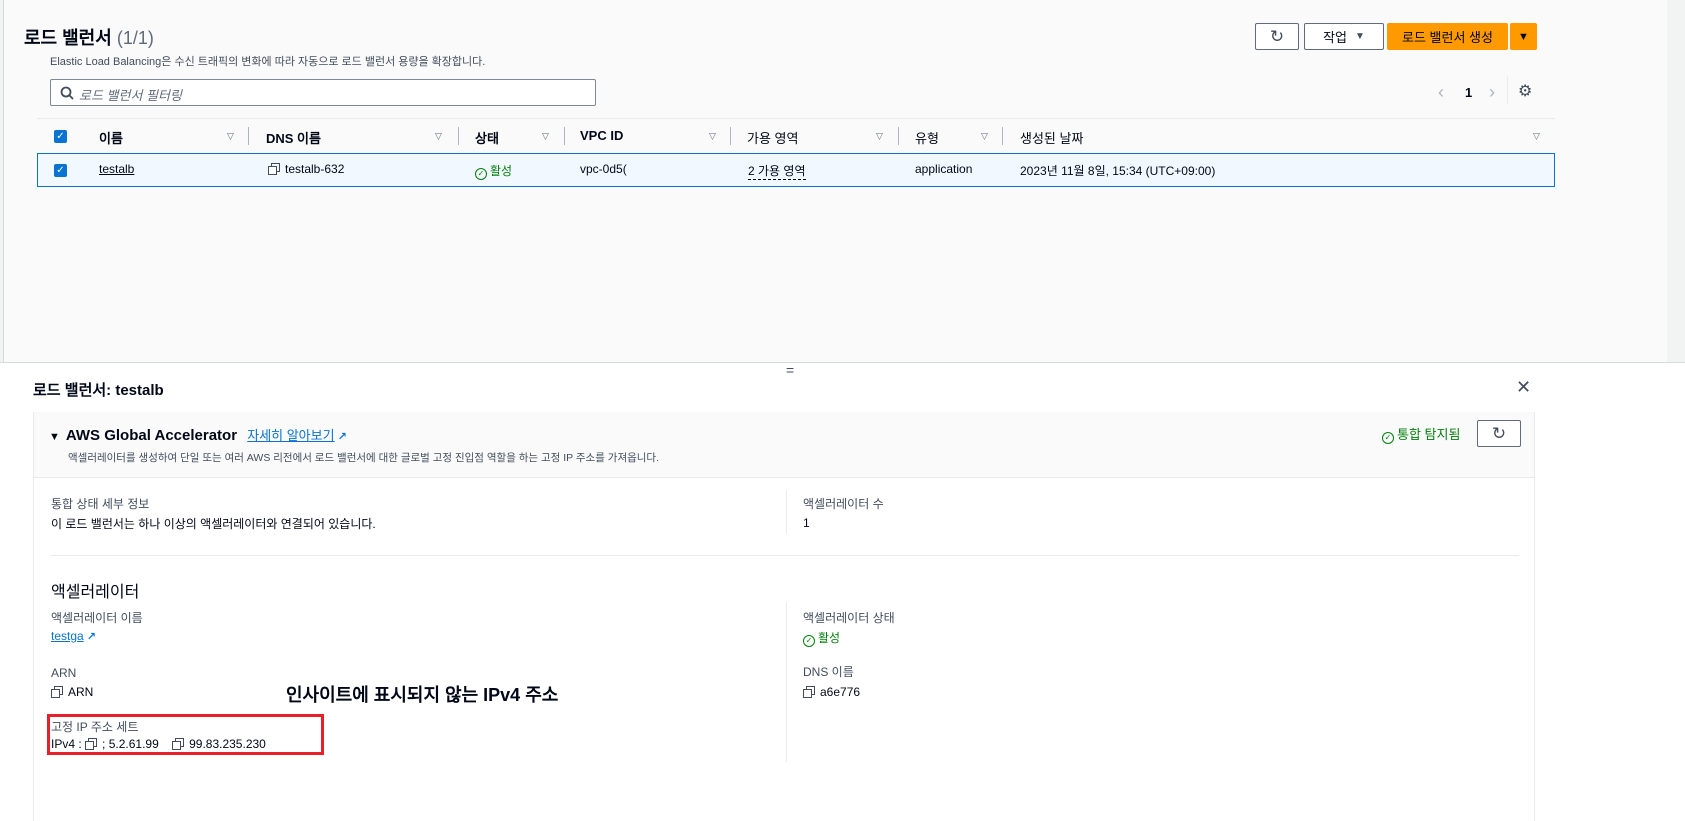 This screenshot has width=1685, height=821. Describe the element at coordinates (601, 135) in the screenshot. I see `column-header-vpc: VPC ID` at that location.